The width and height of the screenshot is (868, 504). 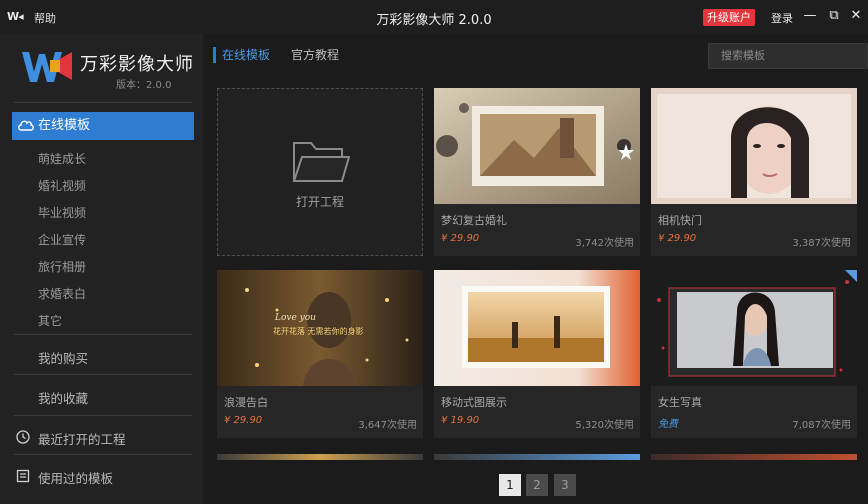 I want to click on template-thumbnail: Love you 花开花落 无需若你的身影, so click(x=320, y=328).